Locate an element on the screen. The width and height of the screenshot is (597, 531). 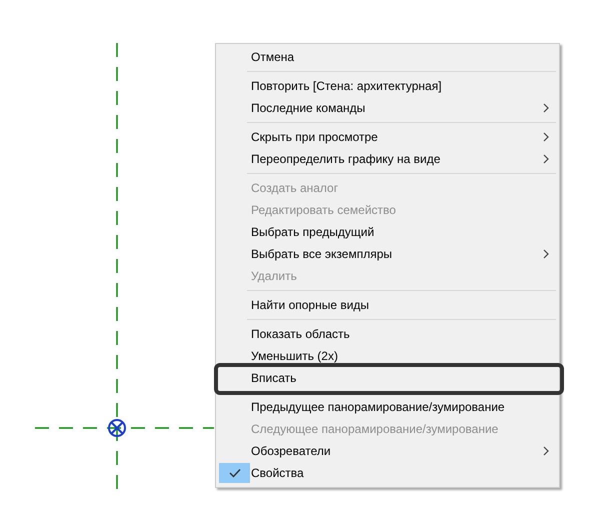
menu-item-label: Выбрать предыдущий is located at coordinates (313, 232).